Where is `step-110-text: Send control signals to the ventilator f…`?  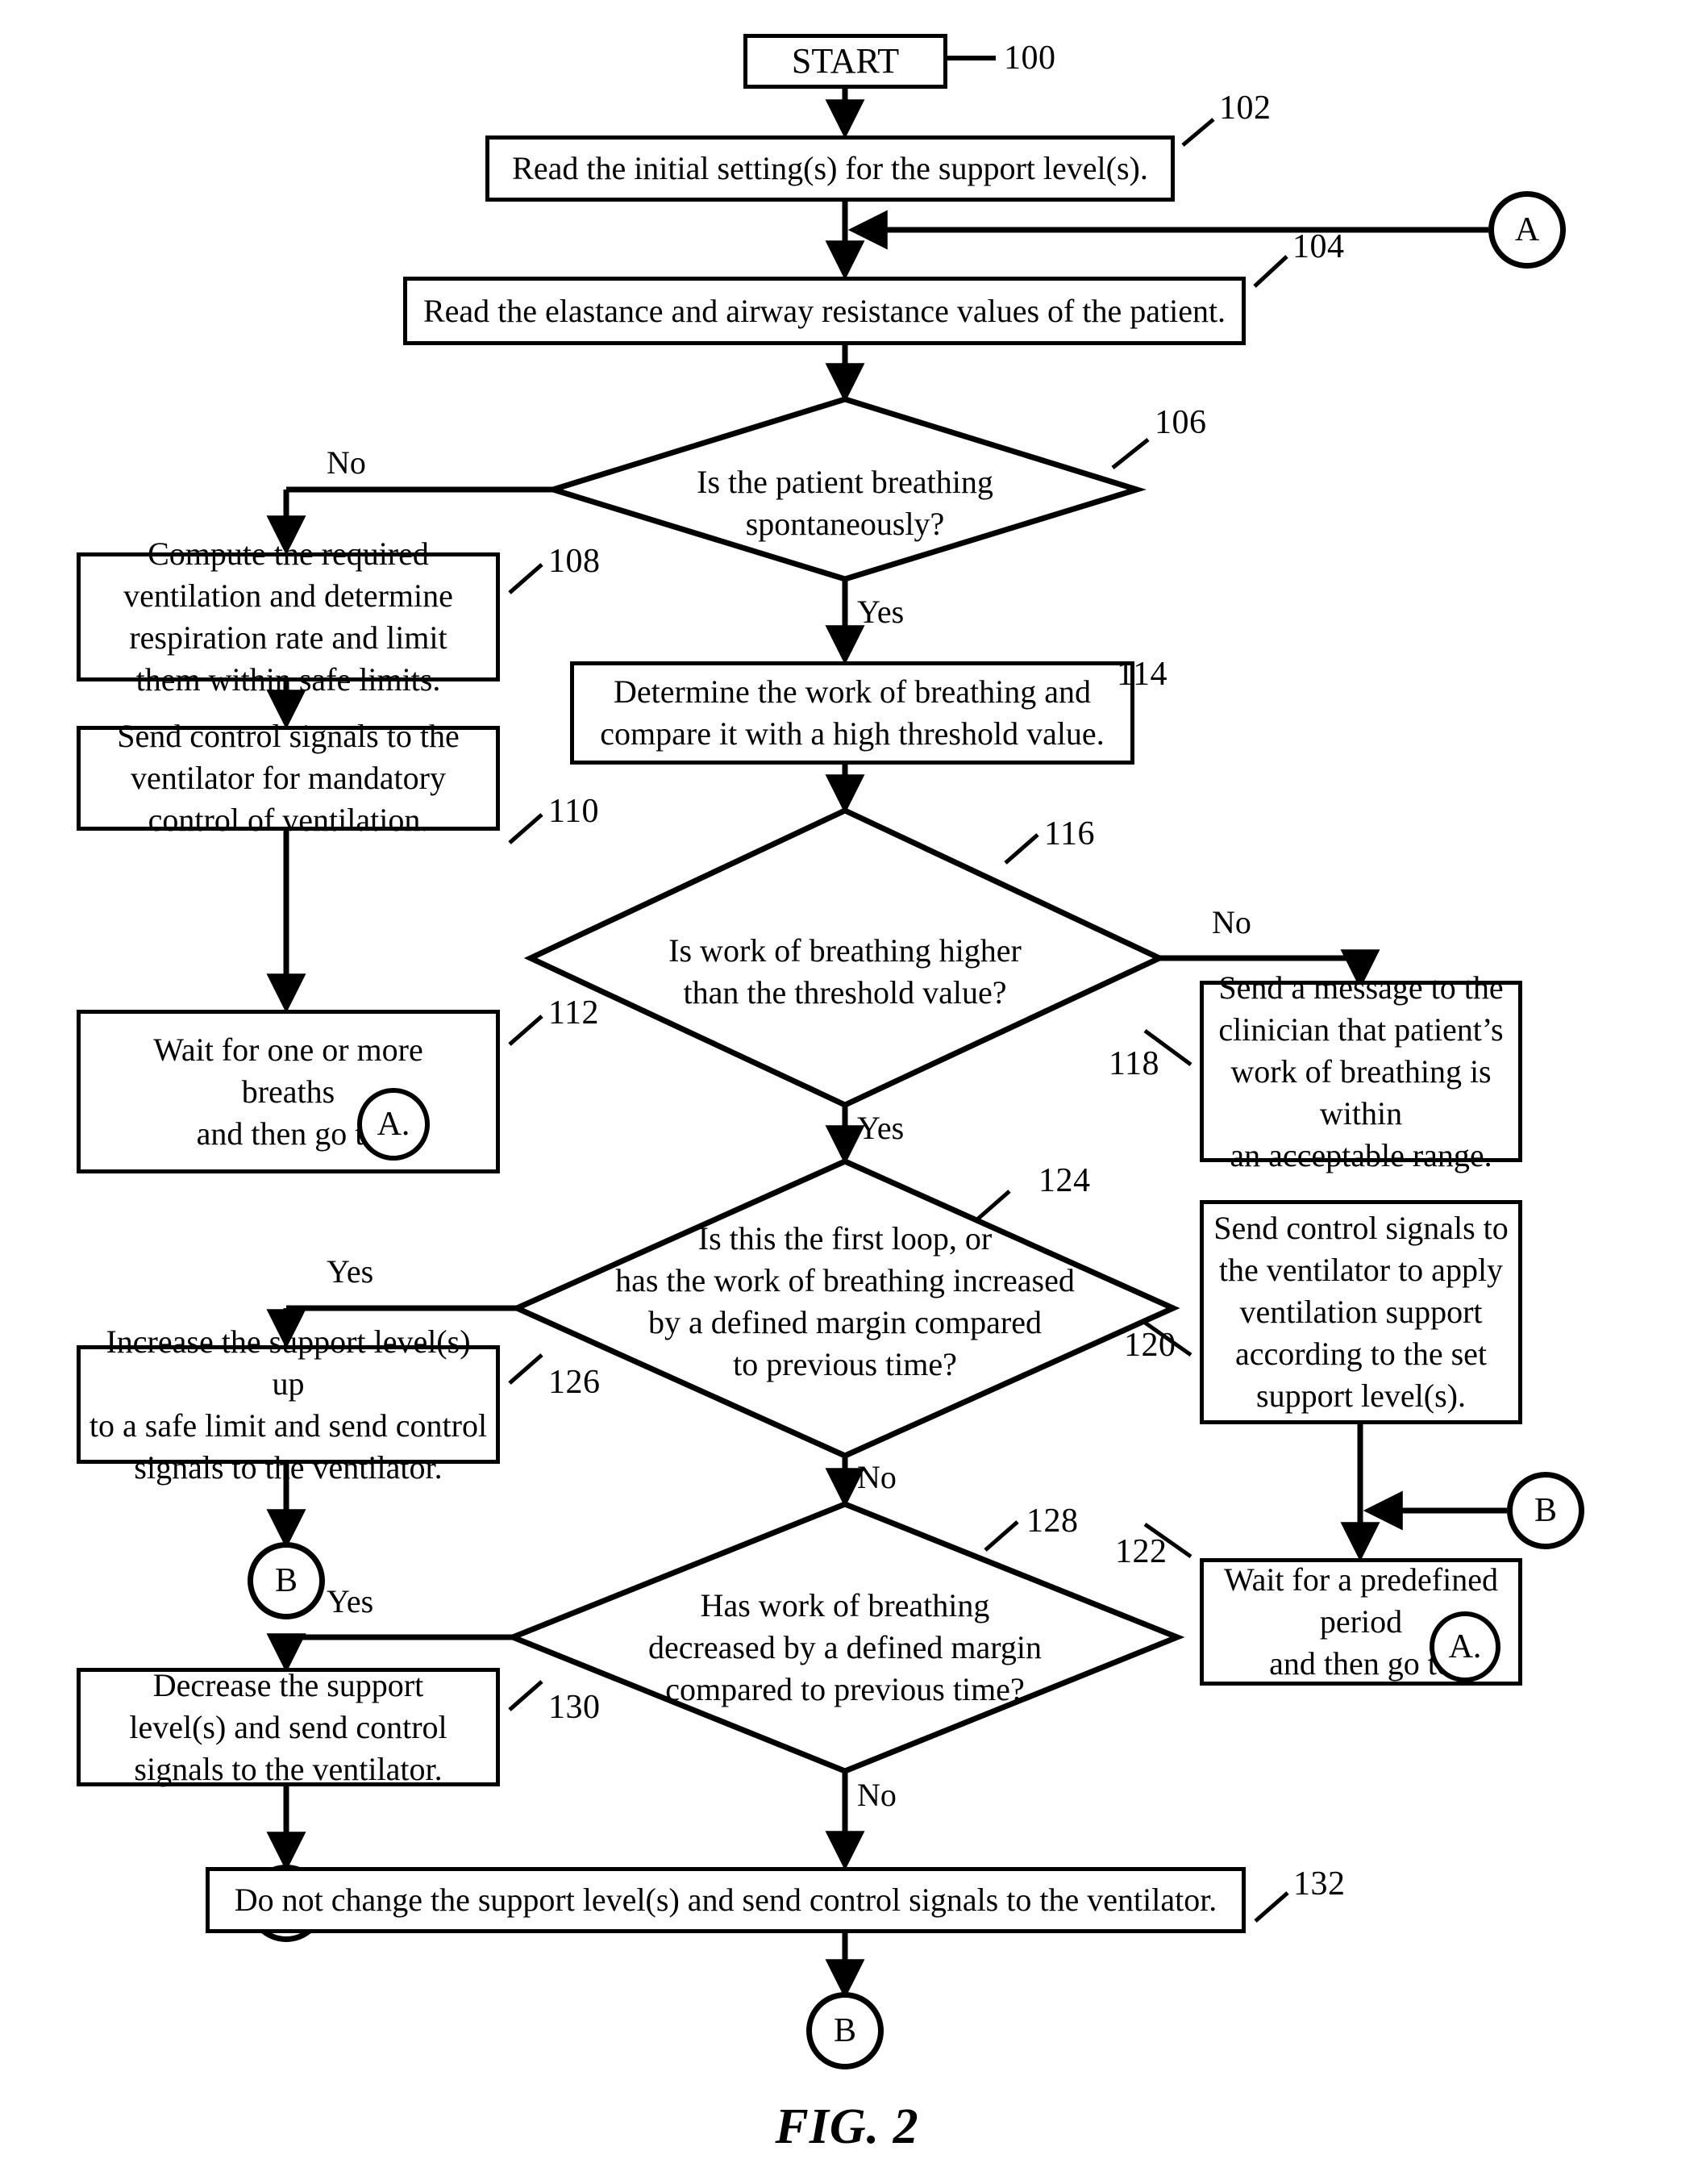 step-110-text: Send control signals to the ventilator f… is located at coordinates (288, 778).